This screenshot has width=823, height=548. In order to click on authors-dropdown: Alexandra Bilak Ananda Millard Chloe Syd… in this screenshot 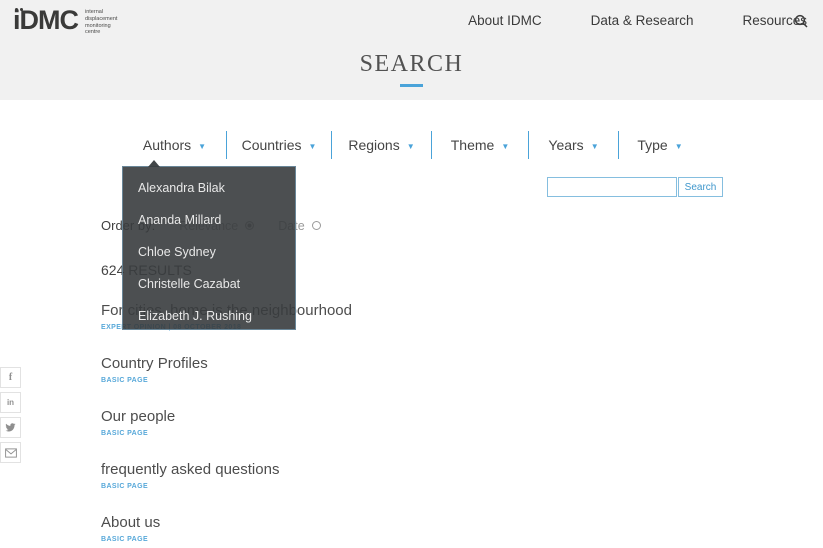, I will do `click(209, 246)`.